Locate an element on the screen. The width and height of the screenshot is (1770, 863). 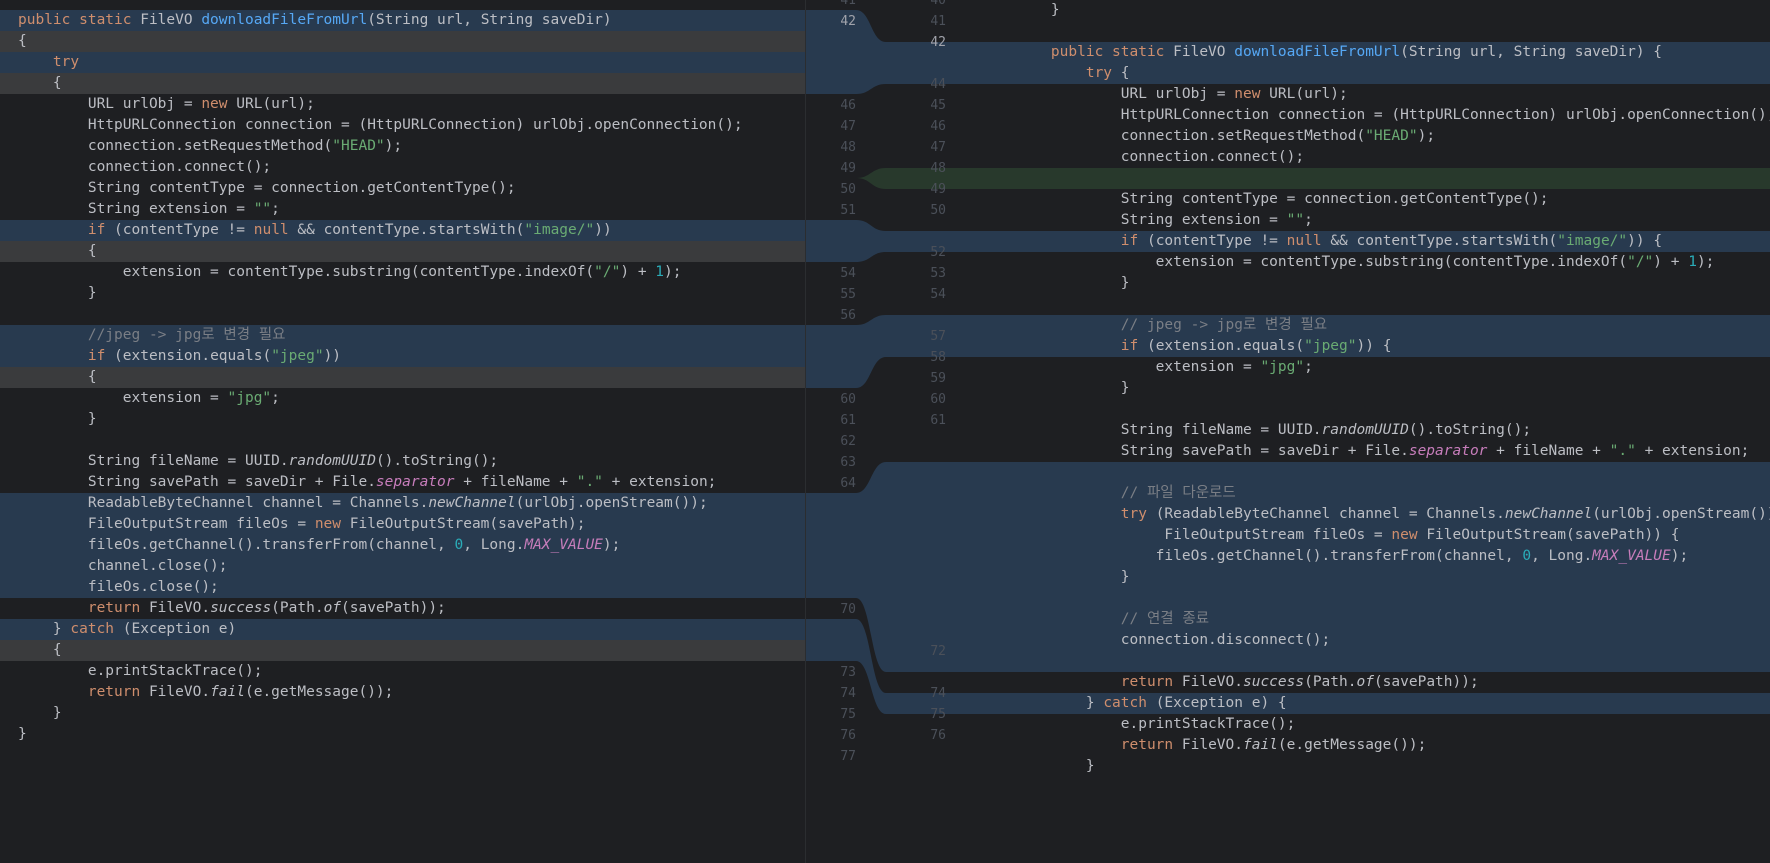
code-line: connection.disconnect(); is located at coordinates (1155, 640).